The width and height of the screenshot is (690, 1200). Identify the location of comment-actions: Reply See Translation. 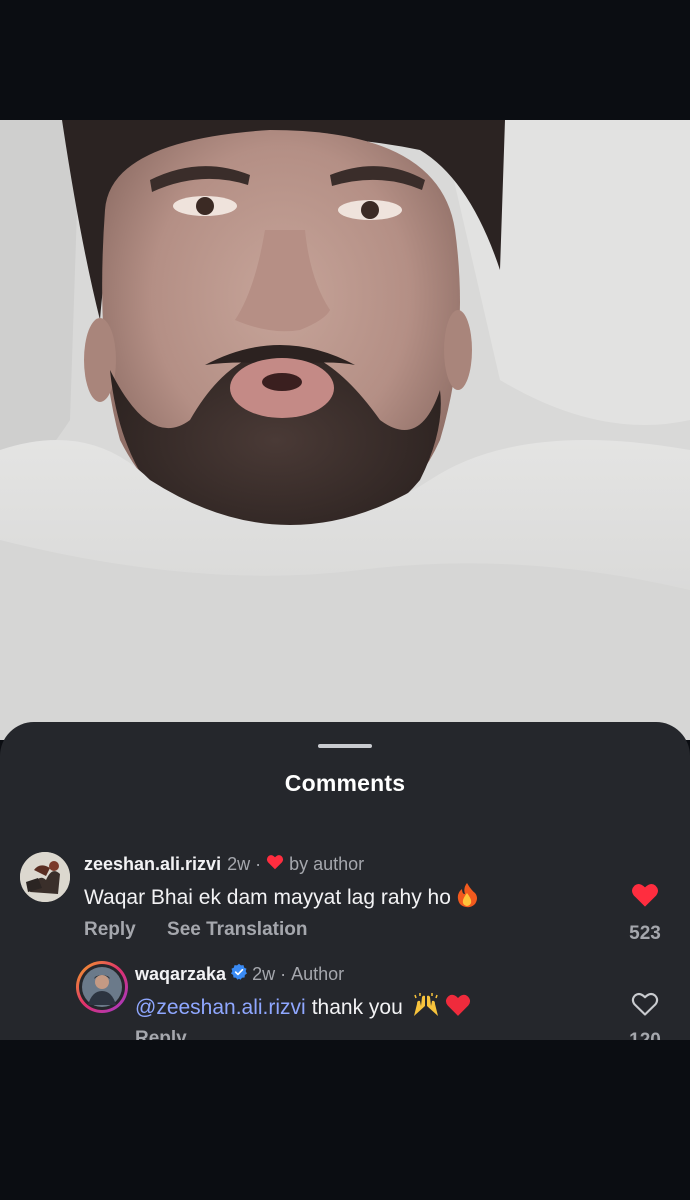
(208, 930).